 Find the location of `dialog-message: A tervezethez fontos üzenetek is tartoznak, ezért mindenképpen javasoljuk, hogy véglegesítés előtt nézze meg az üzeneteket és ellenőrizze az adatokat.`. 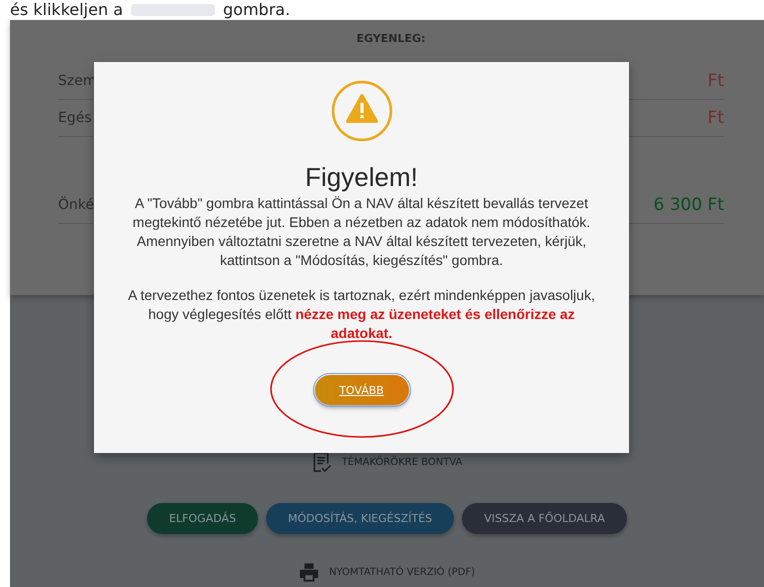

dialog-message: A tervezethez fontos üzenetek is tartoznak, ezért mindenképpen javasoljuk, hogy véglegesítés előtt nézze meg az üzeneteket és ellenőrizze az adatokat. is located at coordinates (361, 314).